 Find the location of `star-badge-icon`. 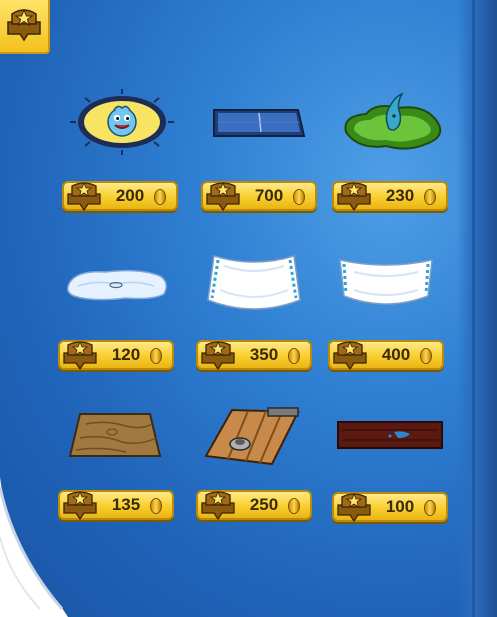

star-badge-icon is located at coordinates (25, 27).